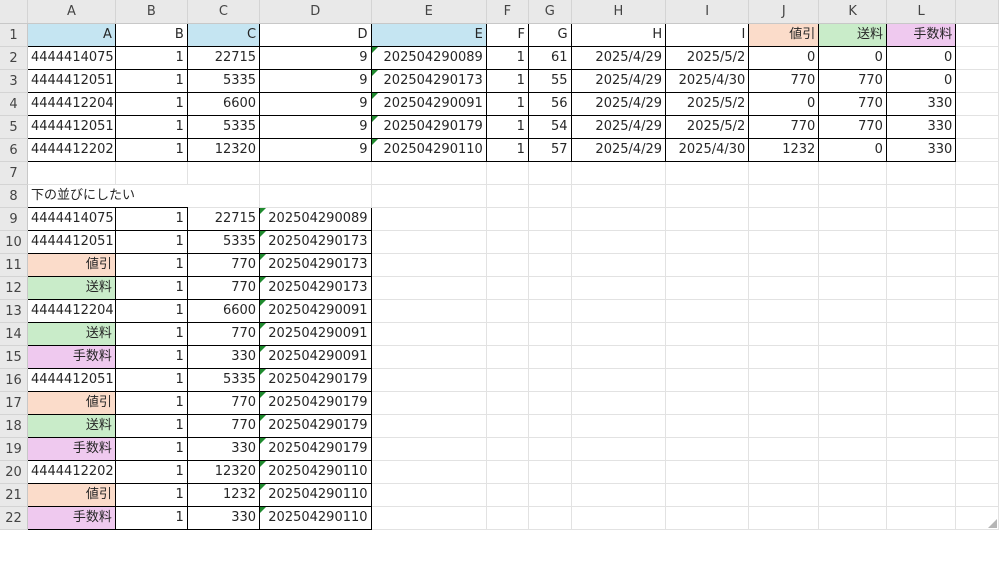 The height and width of the screenshot is (578, 999). Describe the element at coordinates (71, 518) in the screenshot. I see `cell-a22: 手数料` at that location.